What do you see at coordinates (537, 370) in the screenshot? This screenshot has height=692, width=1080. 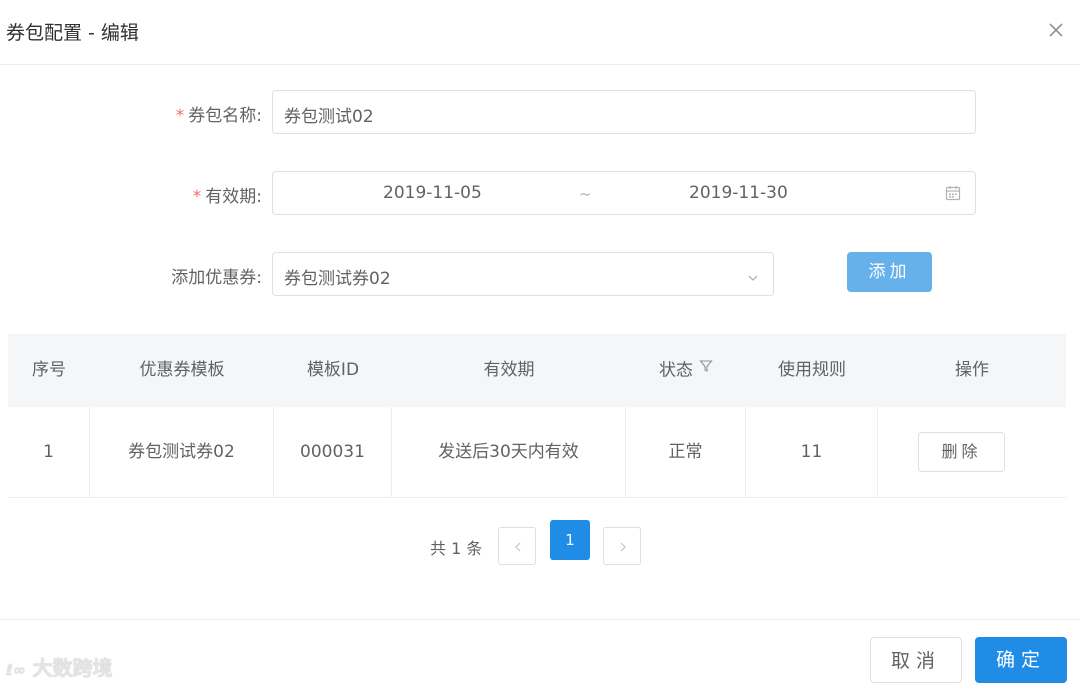 I see `table-header: 序号 优惠券模板 模板ID 有效期 状态 使用规则 操作` at bounding box center [537, 370].